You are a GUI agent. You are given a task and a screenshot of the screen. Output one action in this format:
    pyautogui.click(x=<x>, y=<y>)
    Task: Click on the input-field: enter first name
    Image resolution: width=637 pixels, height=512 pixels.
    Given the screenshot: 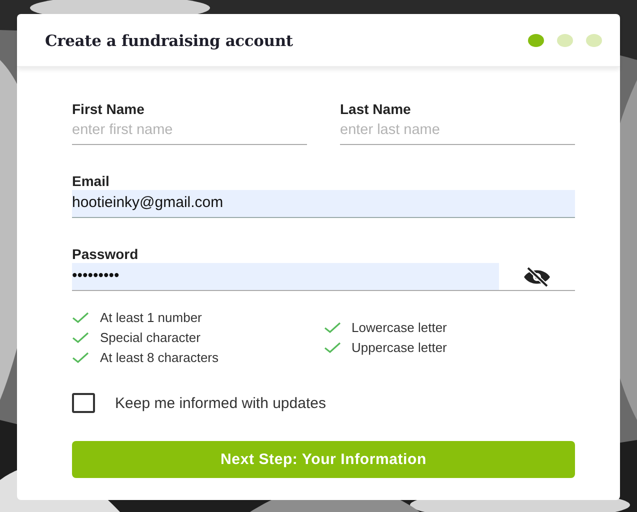 What is the action you would take?
    pyautogui.click(x=189, y=131)
    